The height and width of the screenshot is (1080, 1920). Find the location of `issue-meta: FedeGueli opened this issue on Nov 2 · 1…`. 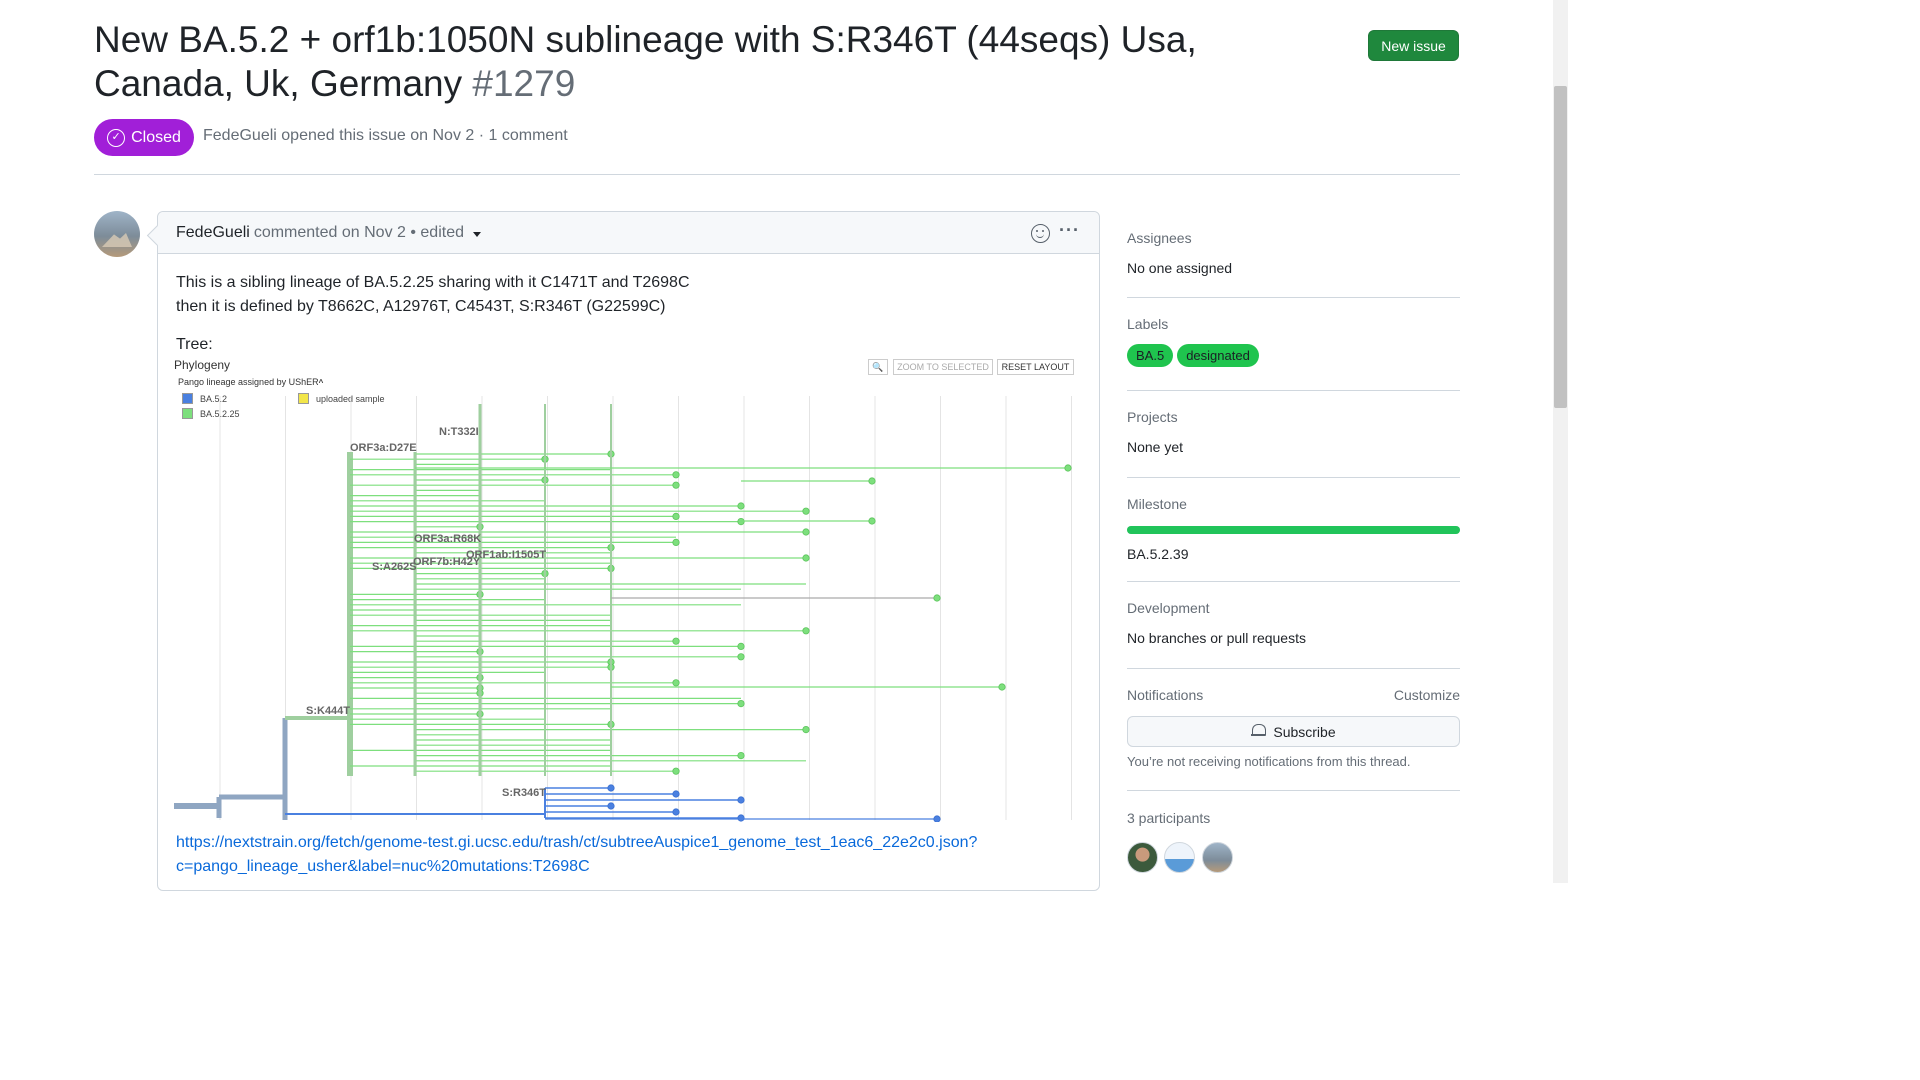

issue-meta: FedeGueli opened this issue on Nov 2 · 1… is located at coordinates (385, 136).